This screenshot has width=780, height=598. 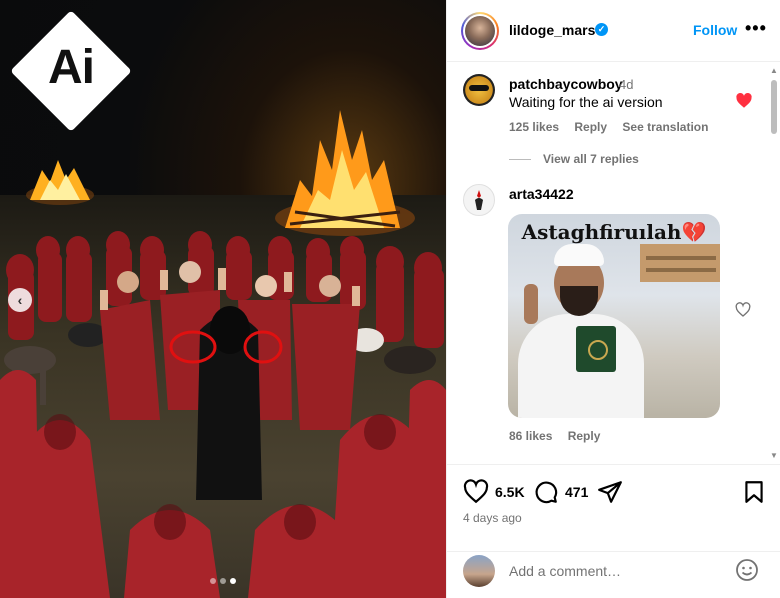 I want to click on ai-badge-logo: Ai, so click(x=71, y=71).